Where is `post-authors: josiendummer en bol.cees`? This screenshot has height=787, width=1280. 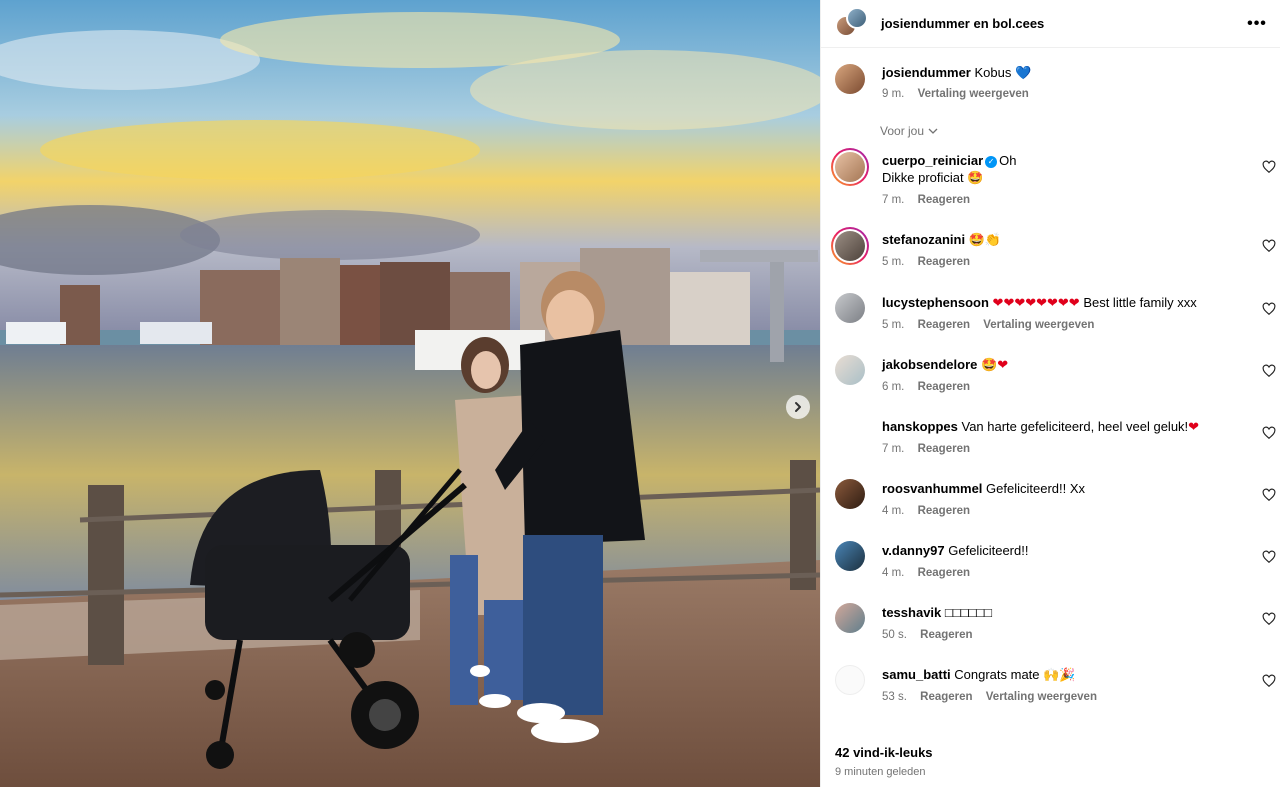 post-authors: josiendummer en bol.cees is located at coordinates (962, 23).